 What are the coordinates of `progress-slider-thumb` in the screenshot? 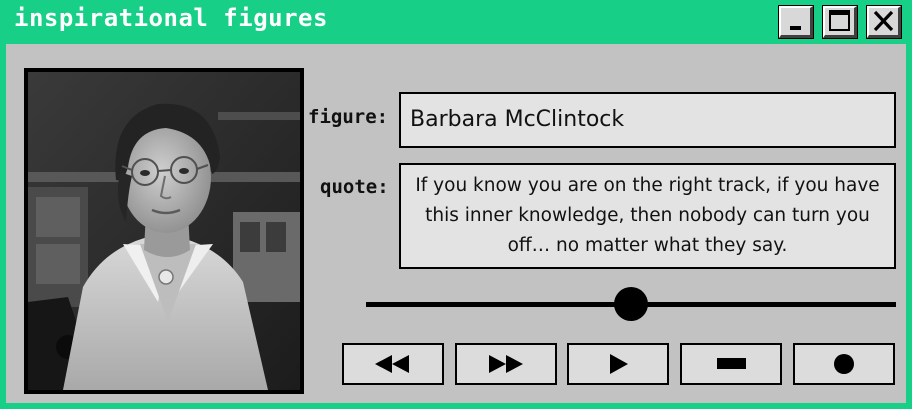 It's located at (631, 304).